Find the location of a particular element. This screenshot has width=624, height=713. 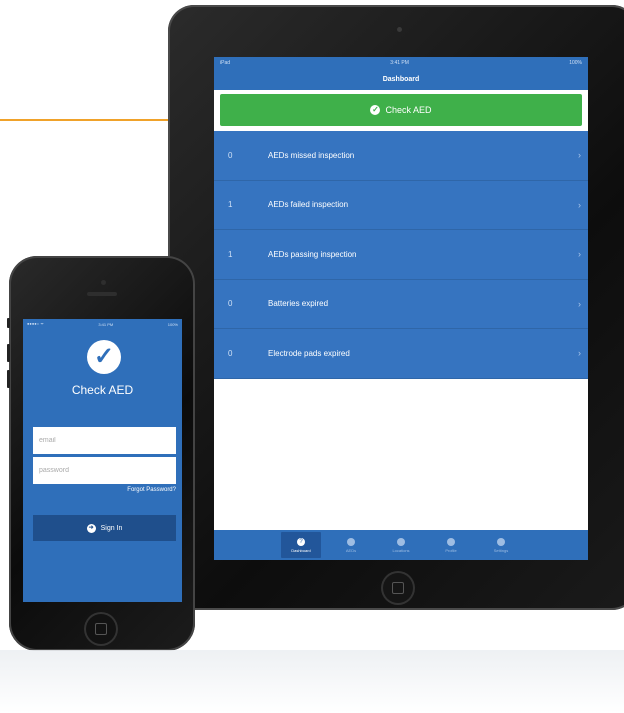

iphone-speaker is located at coordinates (102, 294).